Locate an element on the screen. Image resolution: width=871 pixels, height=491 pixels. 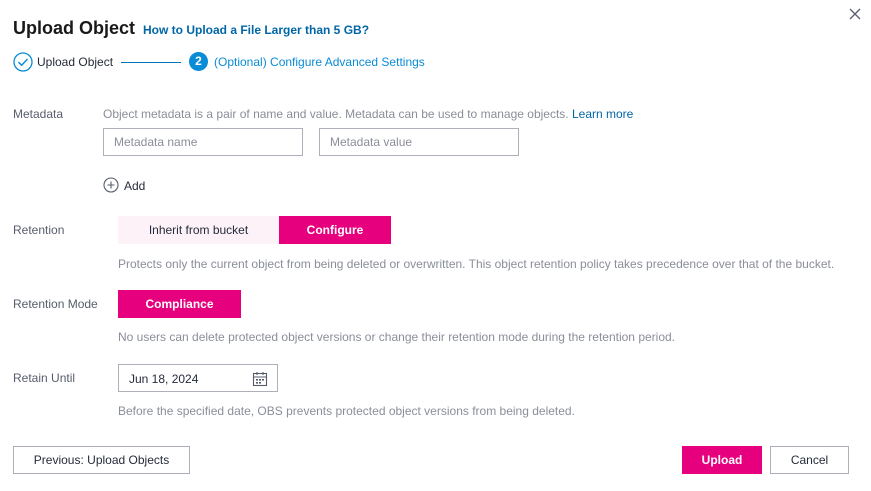
cancel-button: Cancel is located at coordinates (809, 460).